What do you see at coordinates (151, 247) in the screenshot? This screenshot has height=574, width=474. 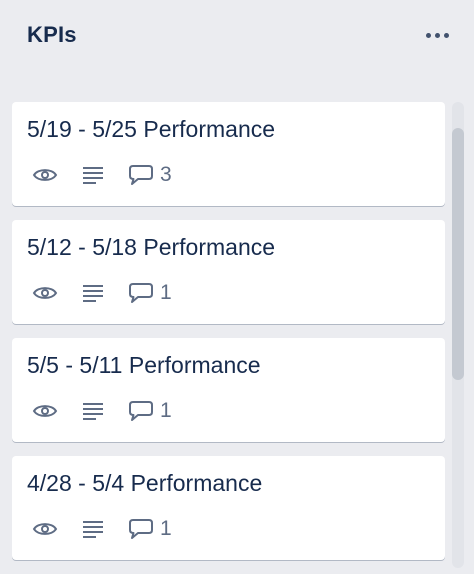 I see `card-title: 5/12 - 5/18 Performance` at bounding box center [151, 247].